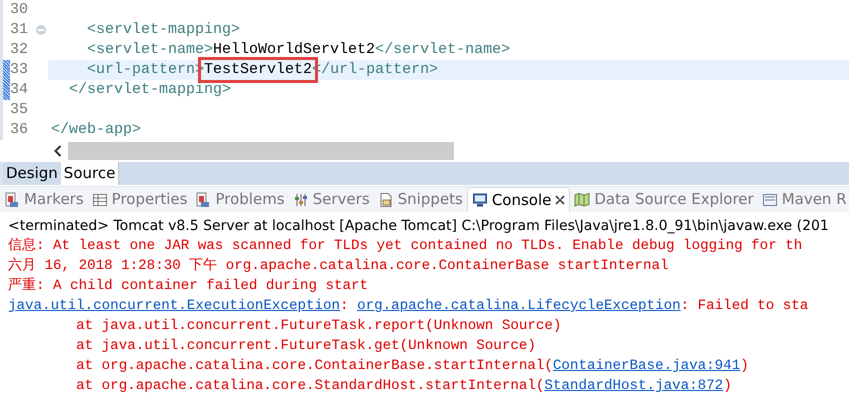  I want to click on view-tab: Properties, so click(140, 199).